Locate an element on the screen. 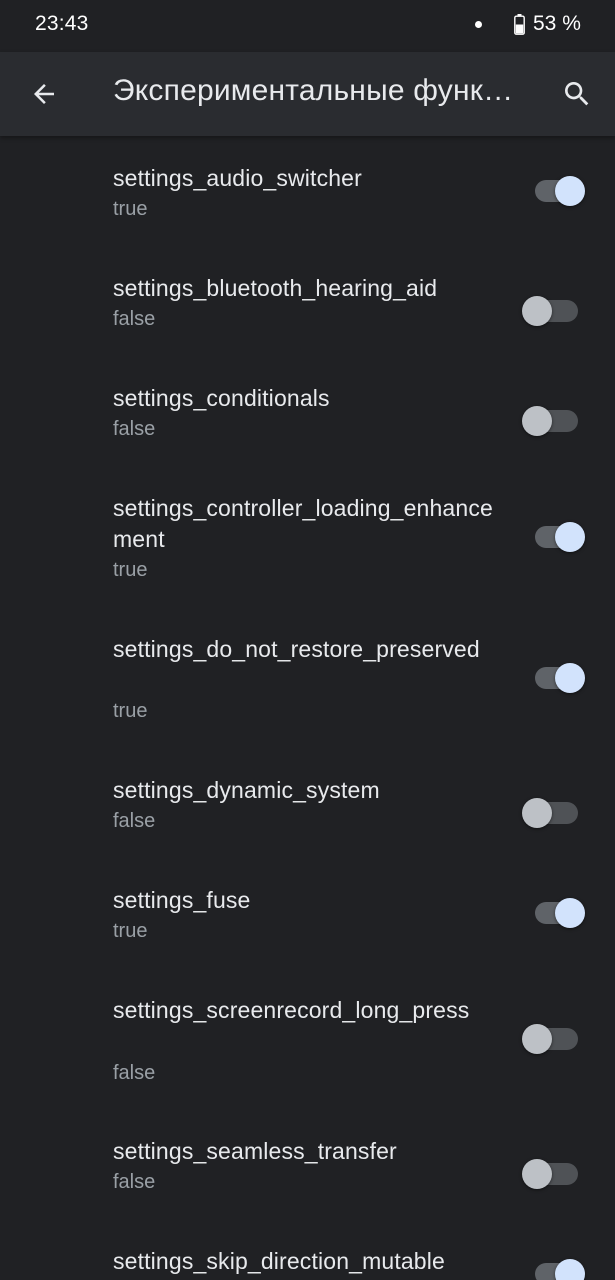  page-title: Экспериментальные функции is located at coordinates (320, 90).